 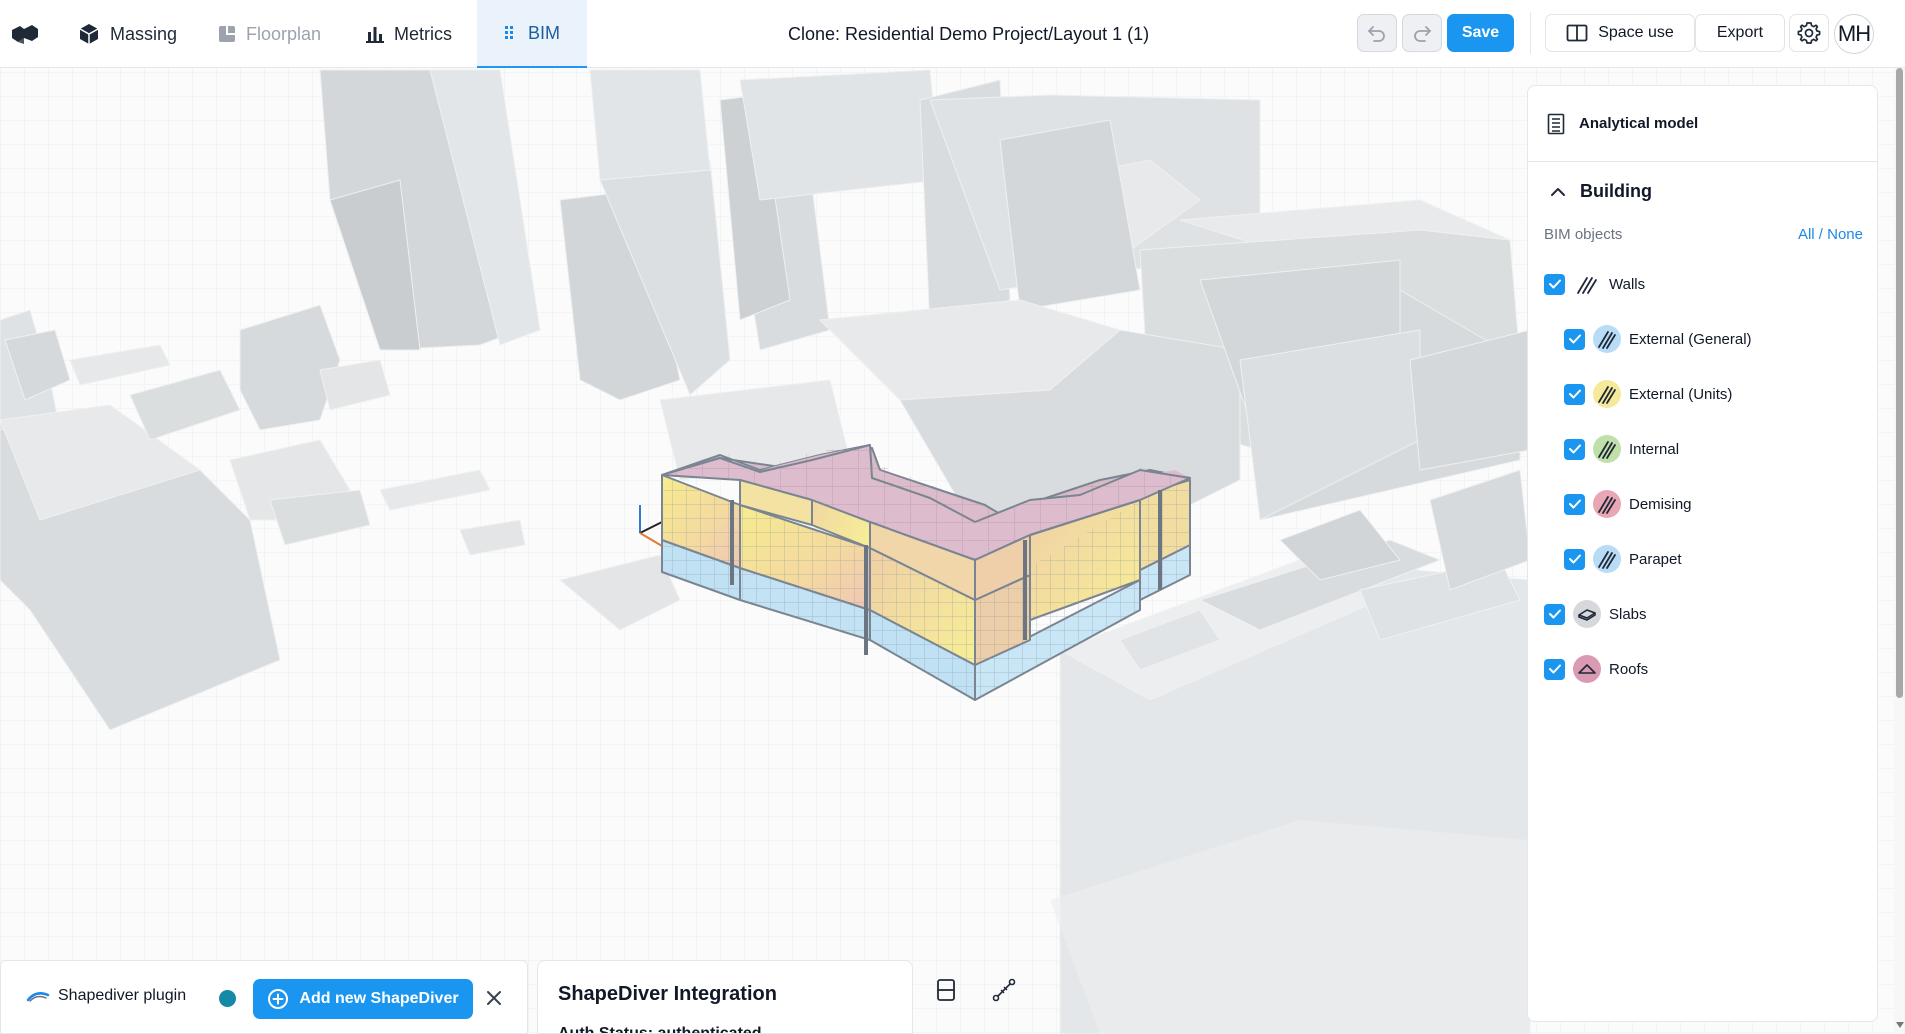 What do you see at coordinates (1636, 32) in the screenshot?
I see `space-use-label: Space use` at bounding box center [1636, 32].